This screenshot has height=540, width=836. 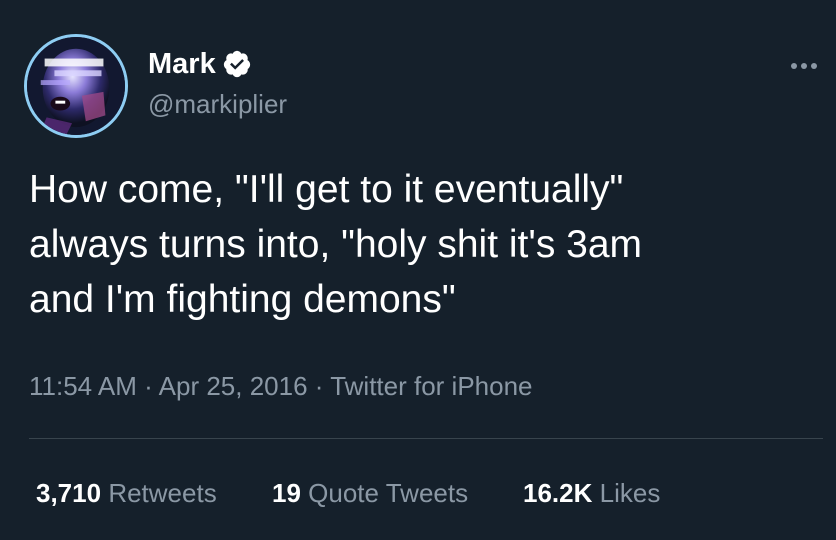 I want to click on likes-count: 16.2K, so click(x=558, y=493).